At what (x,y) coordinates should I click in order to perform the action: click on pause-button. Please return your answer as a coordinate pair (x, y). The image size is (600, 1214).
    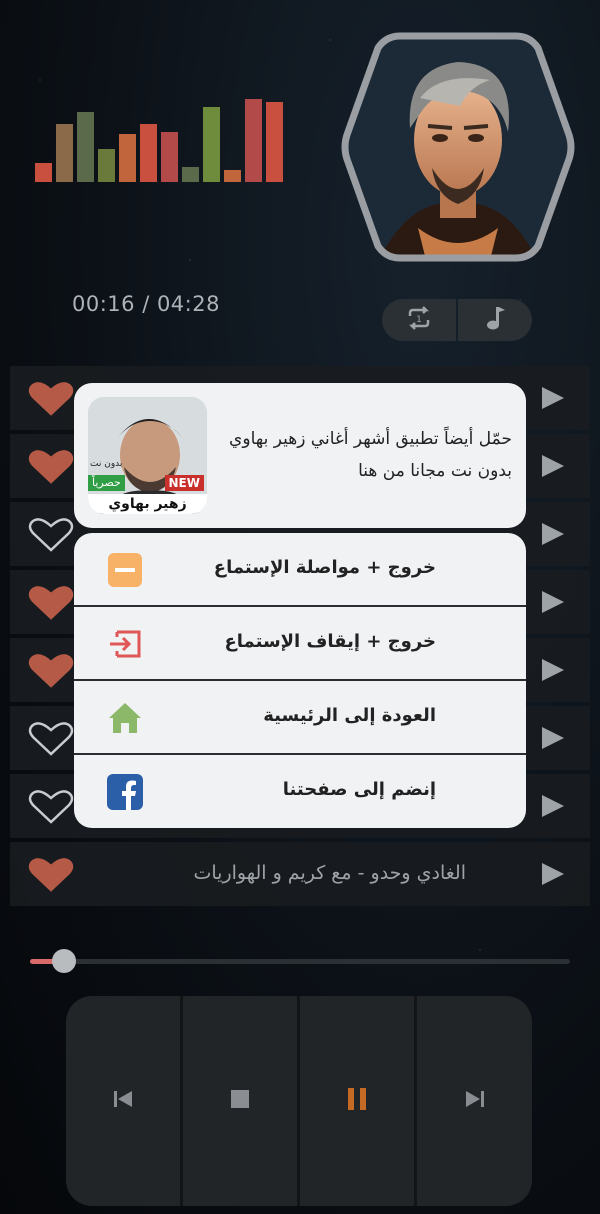
    Looking at the image, I should click on (357, 1101).